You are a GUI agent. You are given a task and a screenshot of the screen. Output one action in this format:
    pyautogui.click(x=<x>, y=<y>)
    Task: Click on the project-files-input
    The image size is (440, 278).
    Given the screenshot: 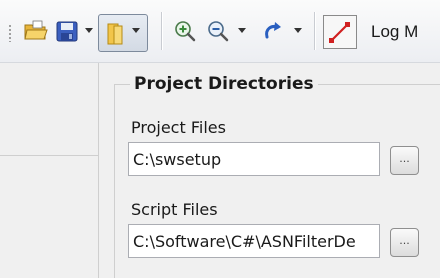 What is the action you would take?
    pyautogui.click(x=254, y=159)
    